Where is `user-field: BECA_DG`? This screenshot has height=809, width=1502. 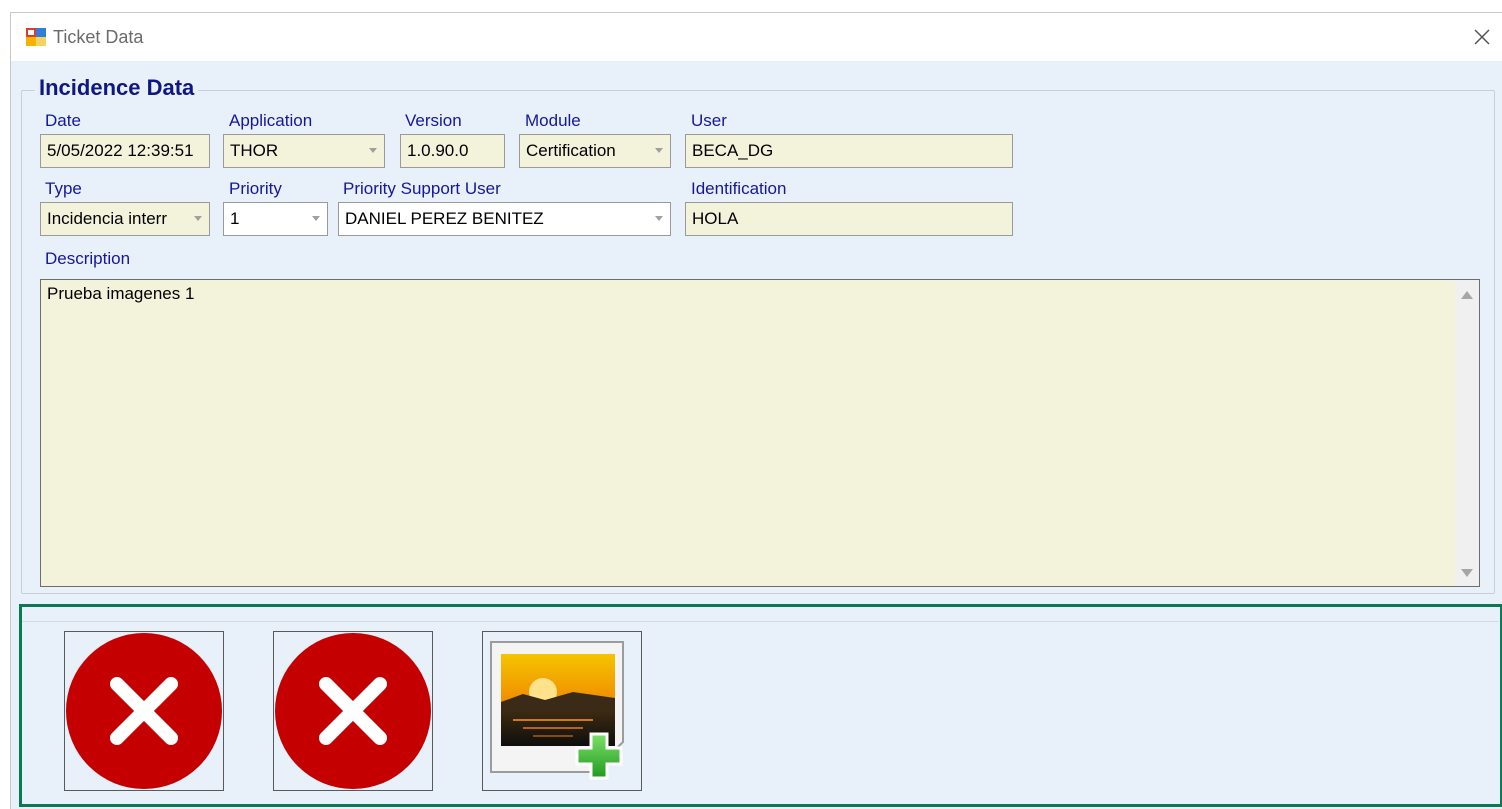
user-field: BECA_DG is located at coordinates (849, 151).